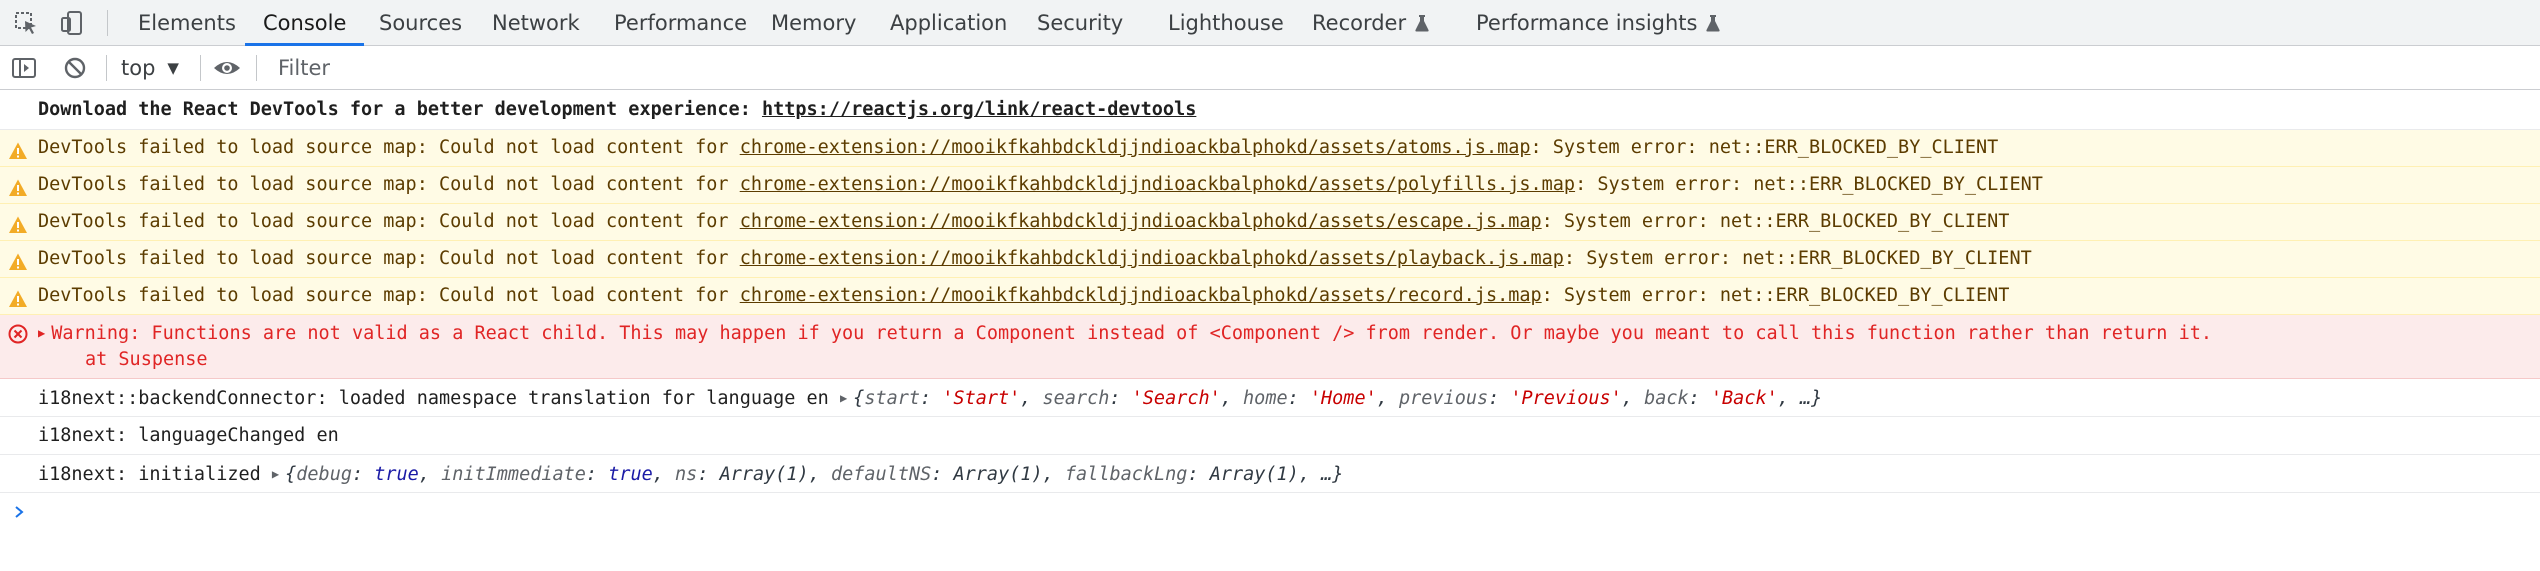  I want to click on tab-label: Application, so click(949, 23).